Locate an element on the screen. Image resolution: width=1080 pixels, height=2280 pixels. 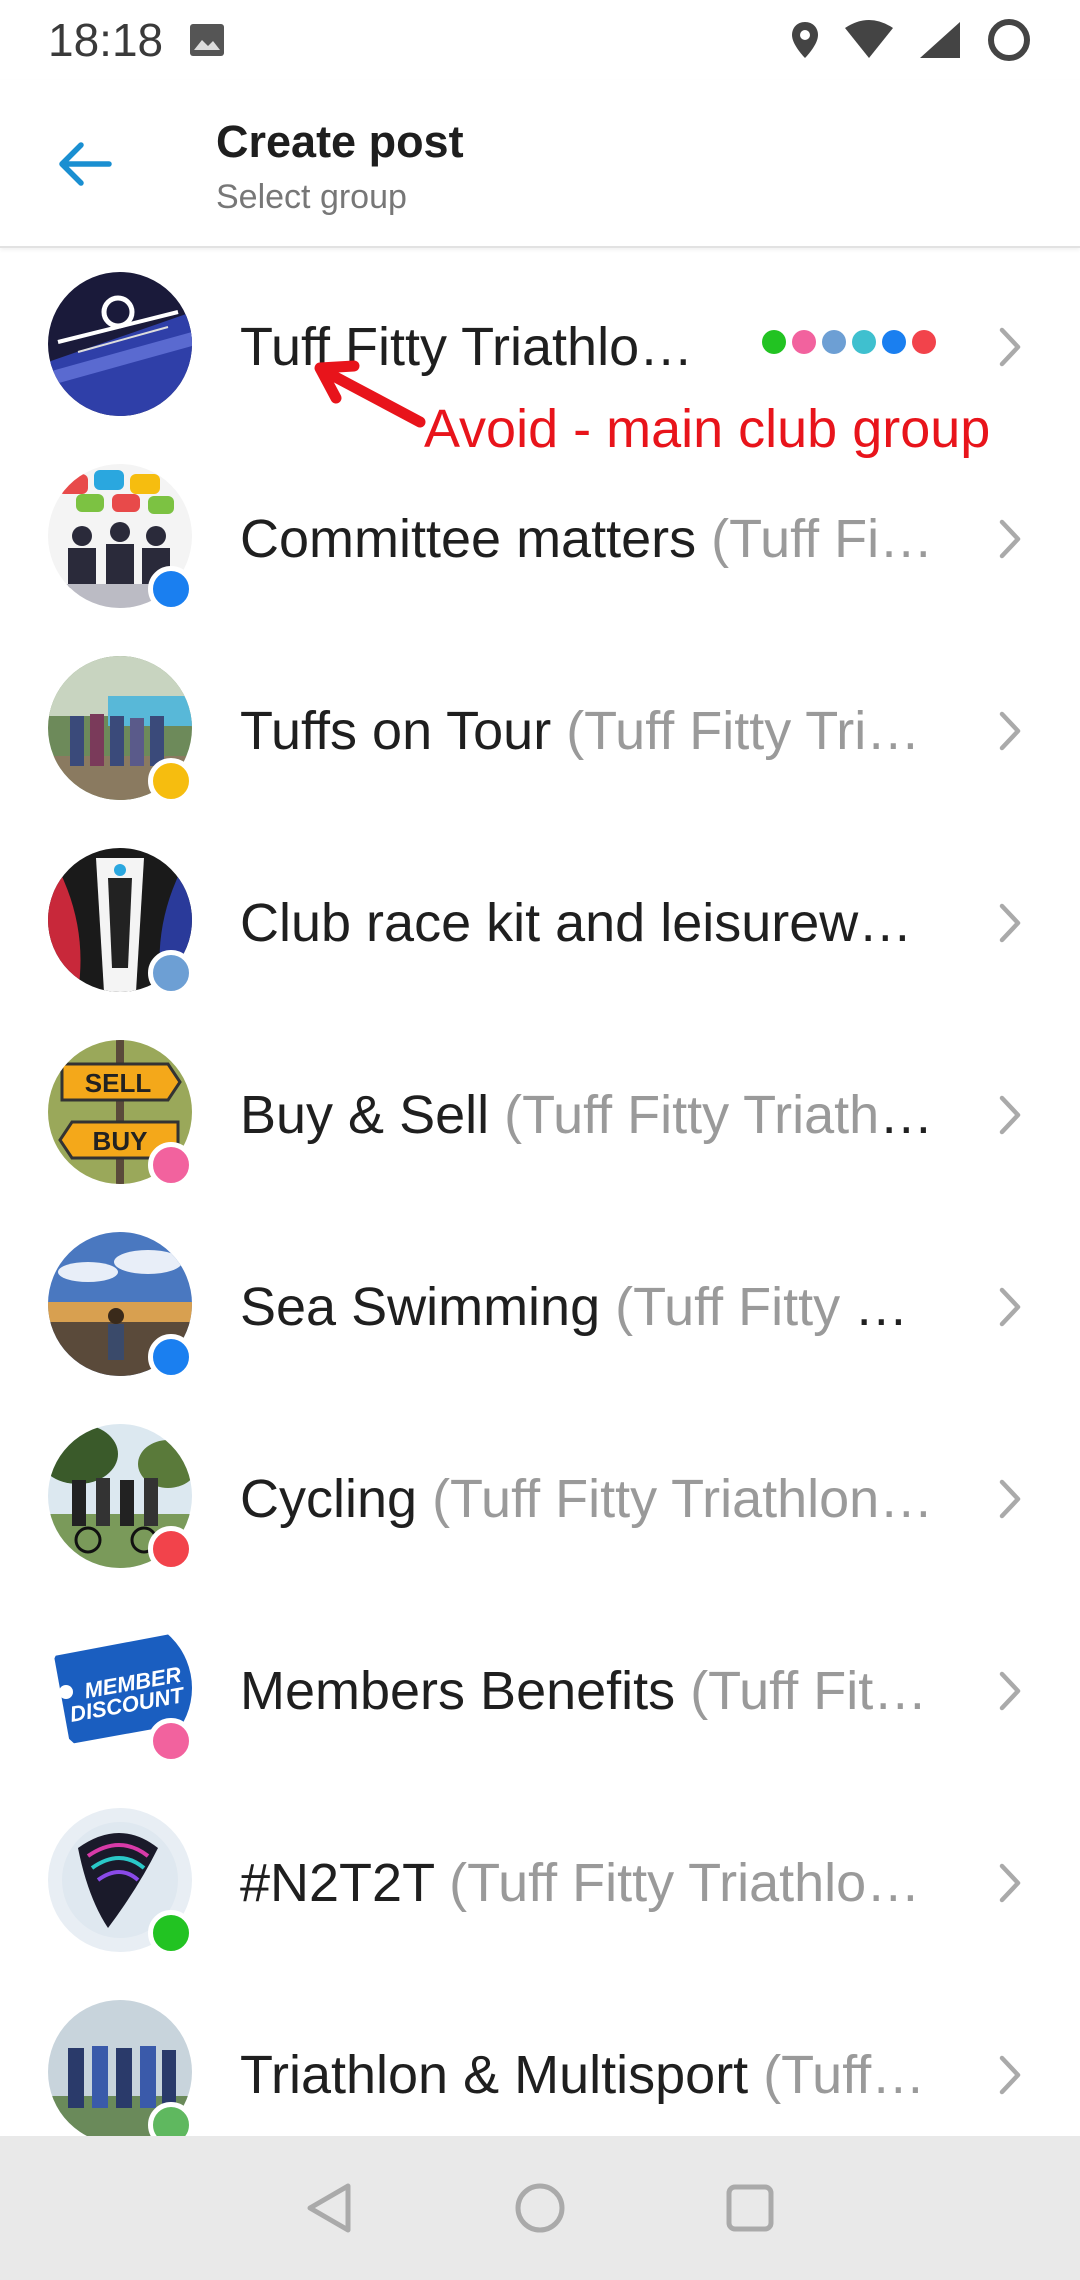
back-arrow-icon is located at coordinates (85, 164).